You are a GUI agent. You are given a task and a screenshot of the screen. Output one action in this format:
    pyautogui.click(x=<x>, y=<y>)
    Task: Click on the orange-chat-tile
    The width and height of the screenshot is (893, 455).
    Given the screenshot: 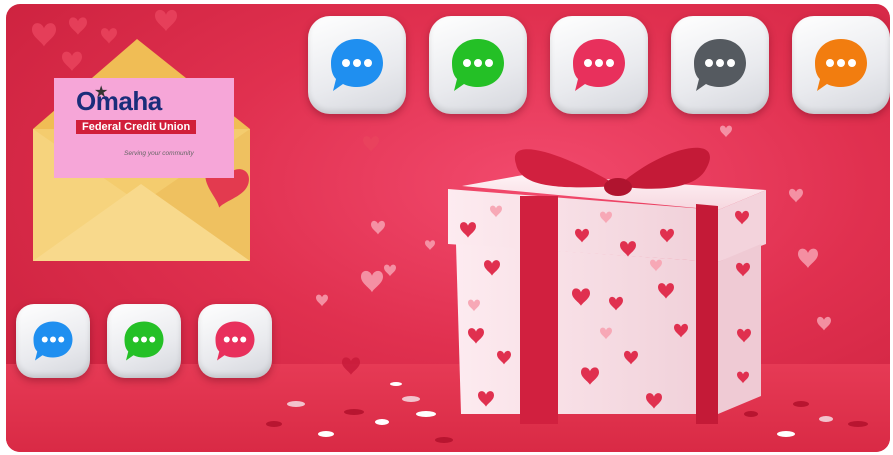 What is the action you would take?
    pyautogui.click(x=841, y=65)
    